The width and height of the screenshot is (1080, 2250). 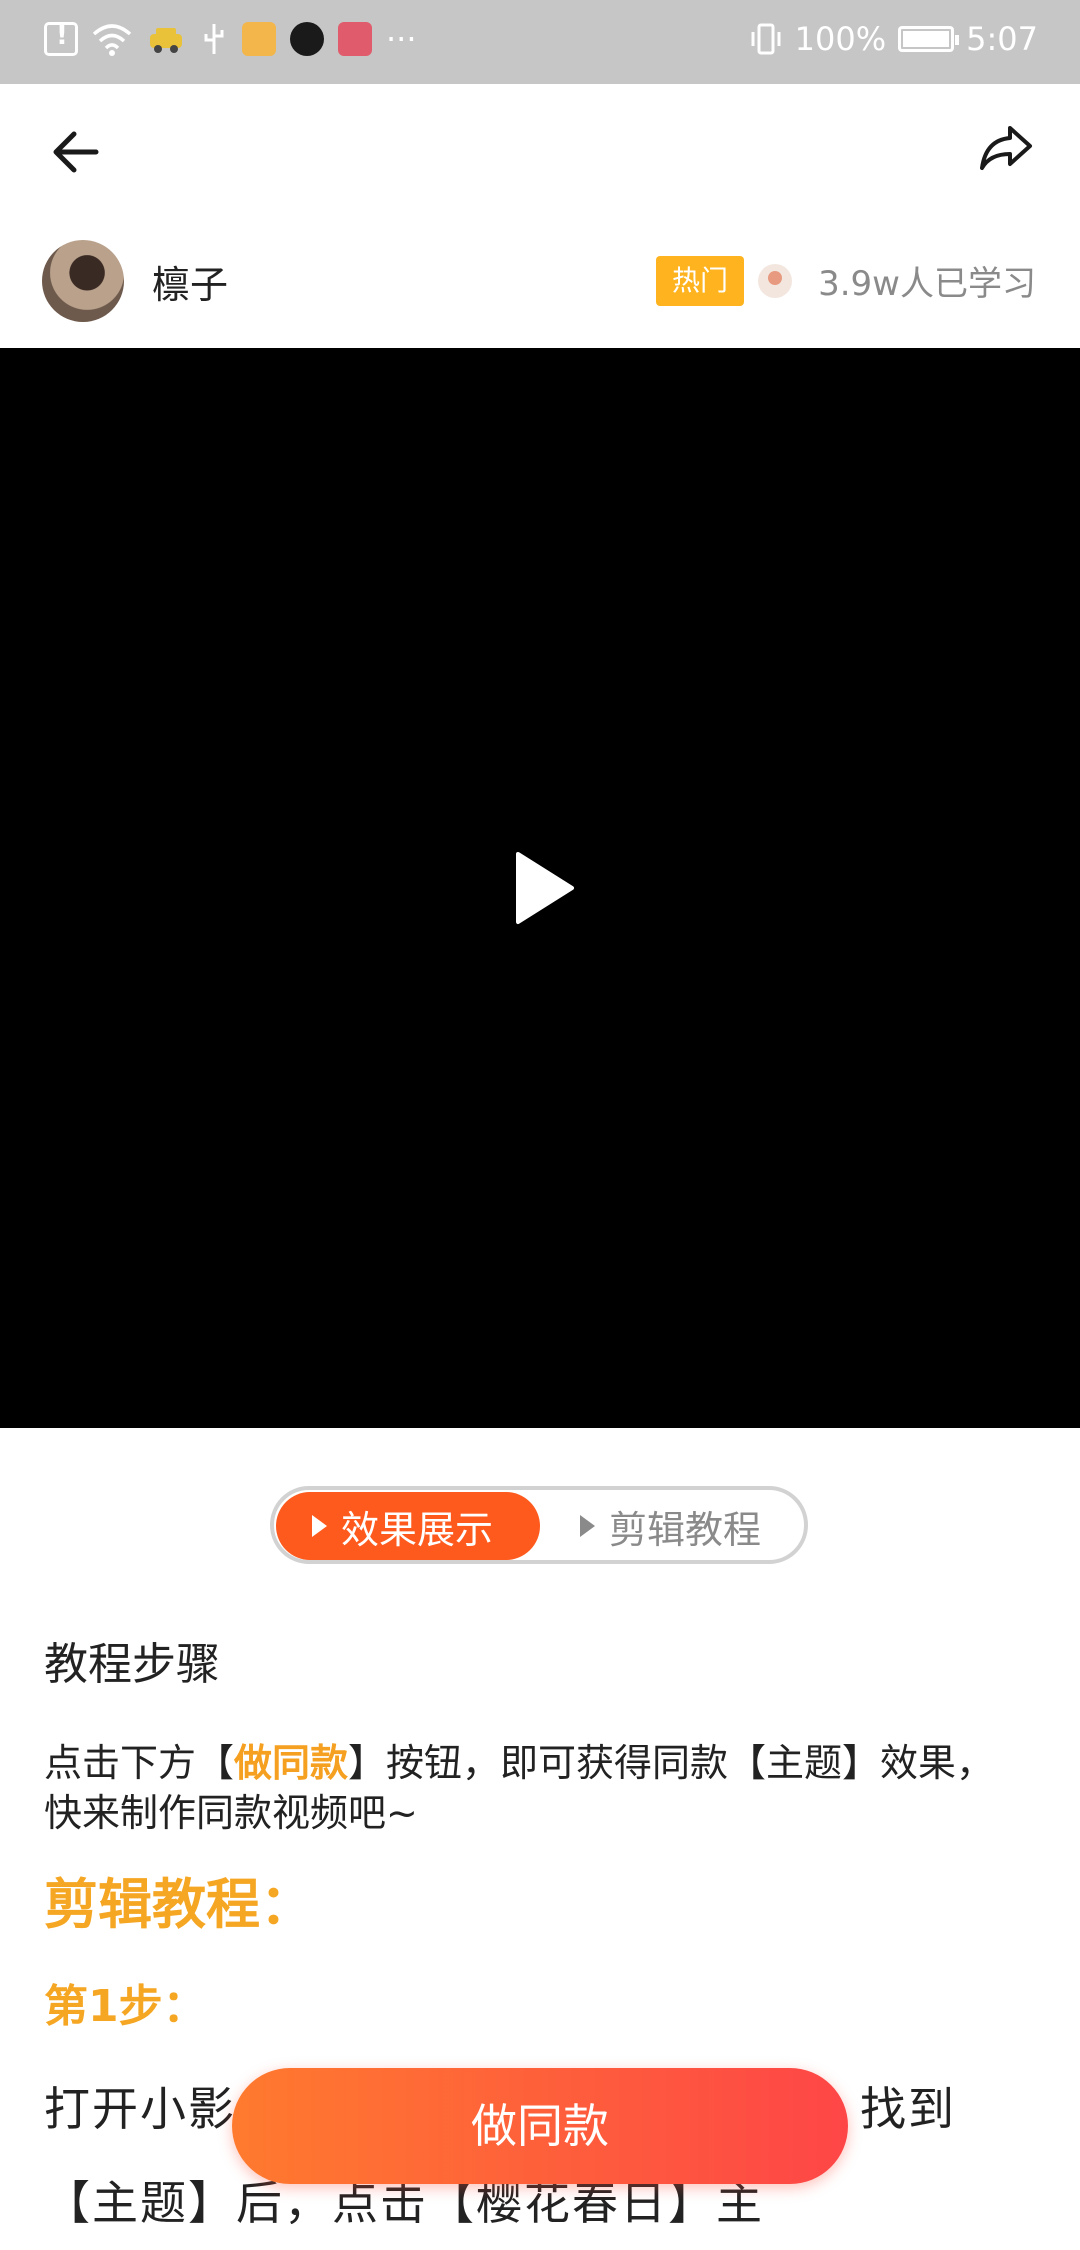 I want to click on battery-percent: 100%, so click(x=840, y=39).